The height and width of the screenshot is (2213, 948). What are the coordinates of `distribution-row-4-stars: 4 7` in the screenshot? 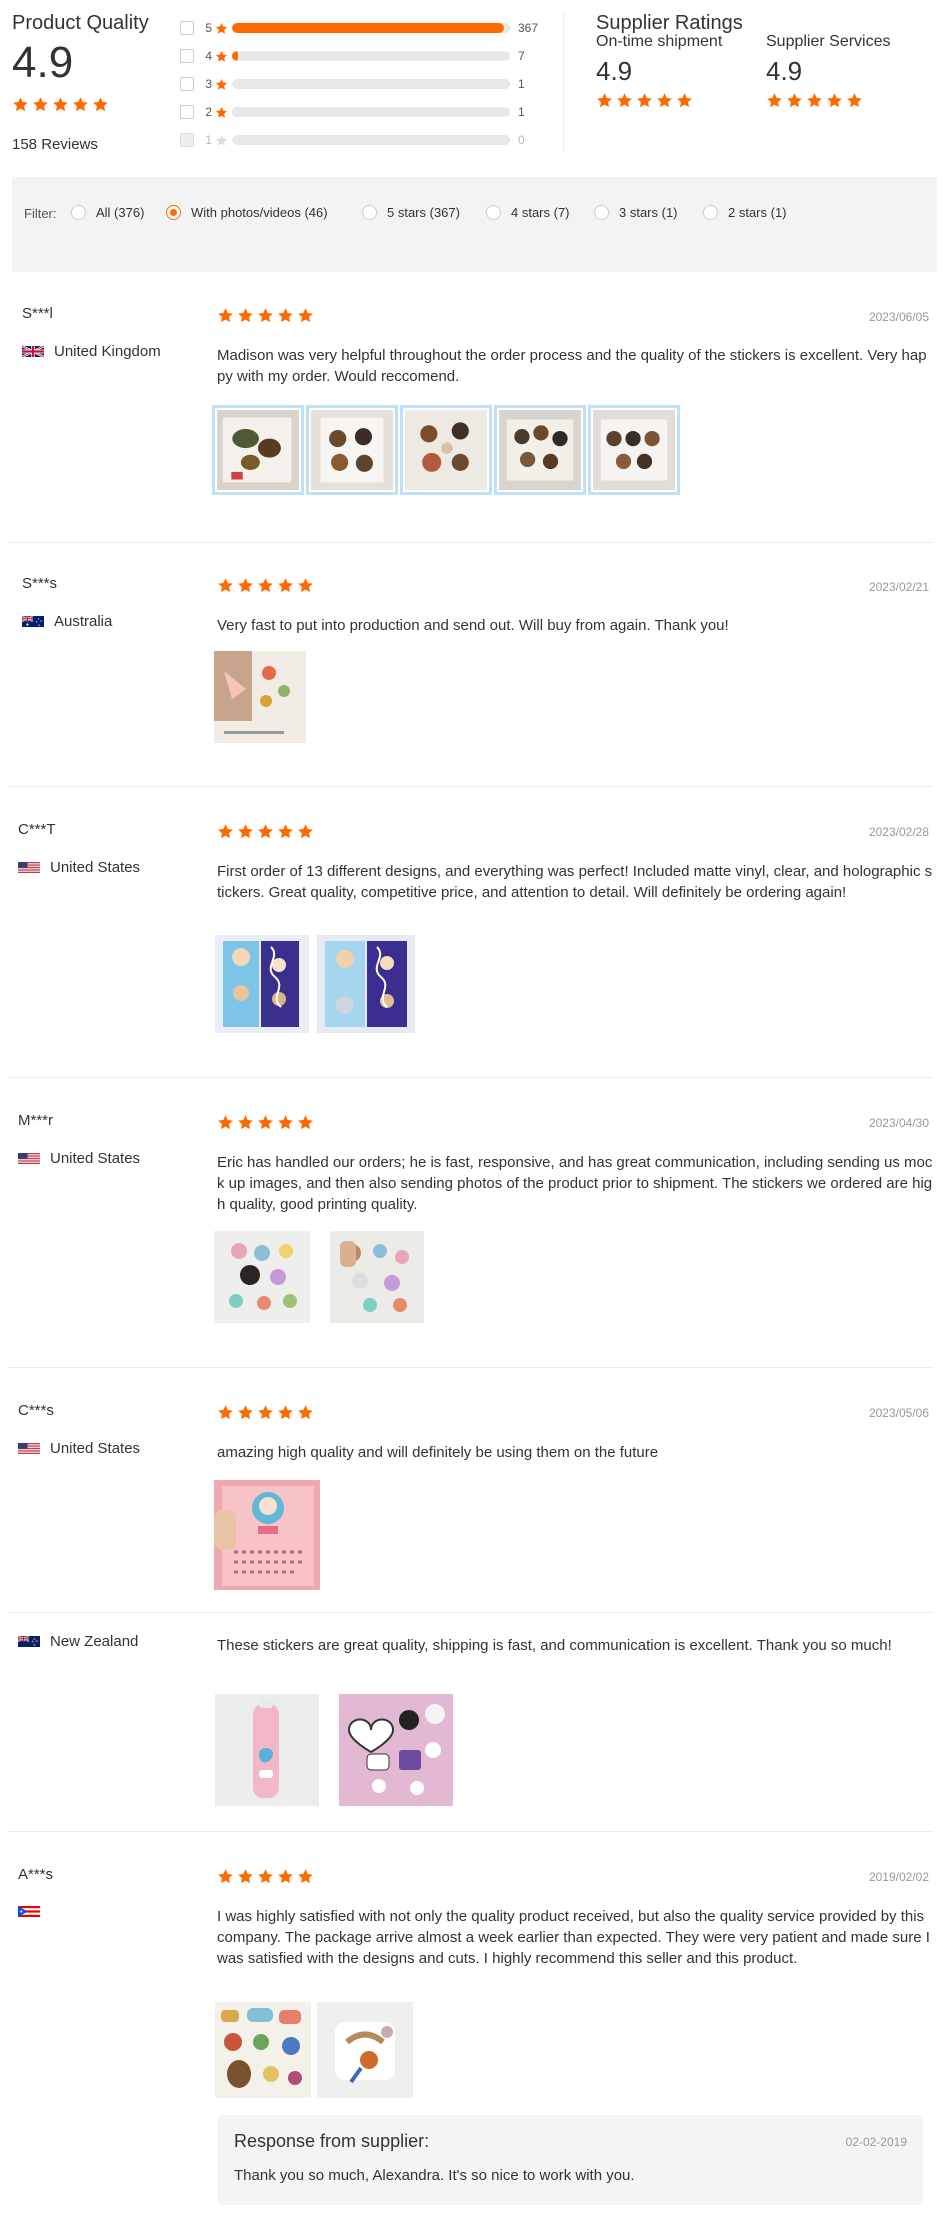 It's located at (365, 56).